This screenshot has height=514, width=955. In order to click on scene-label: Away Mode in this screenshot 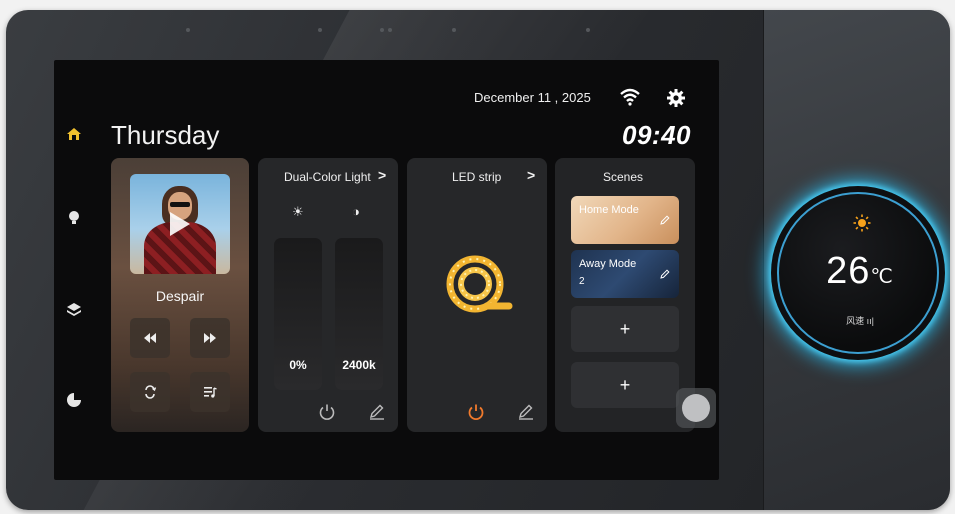, I will do `click(608, 264)`.